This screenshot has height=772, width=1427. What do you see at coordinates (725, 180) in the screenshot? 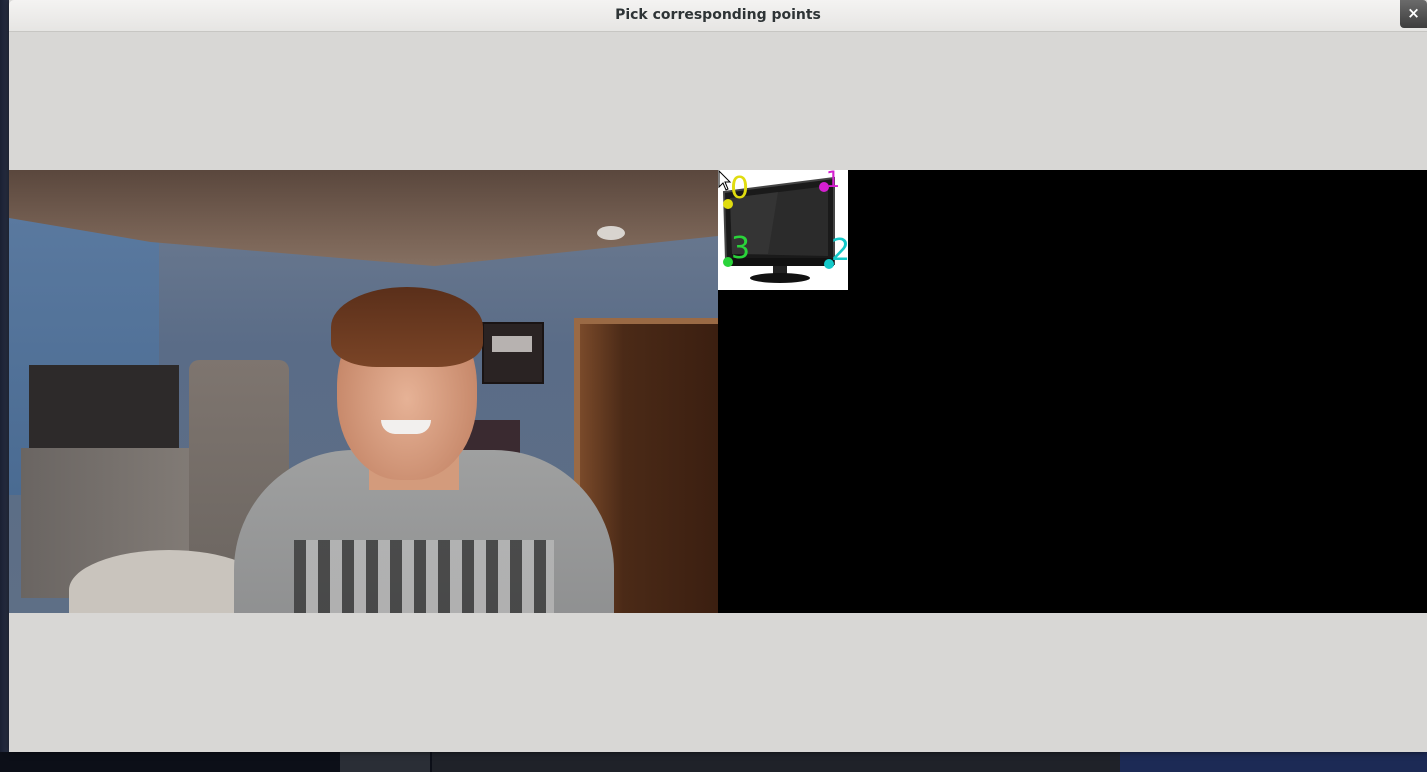
I see `mouse-pointer-icon` at bounding box center [725, 180].